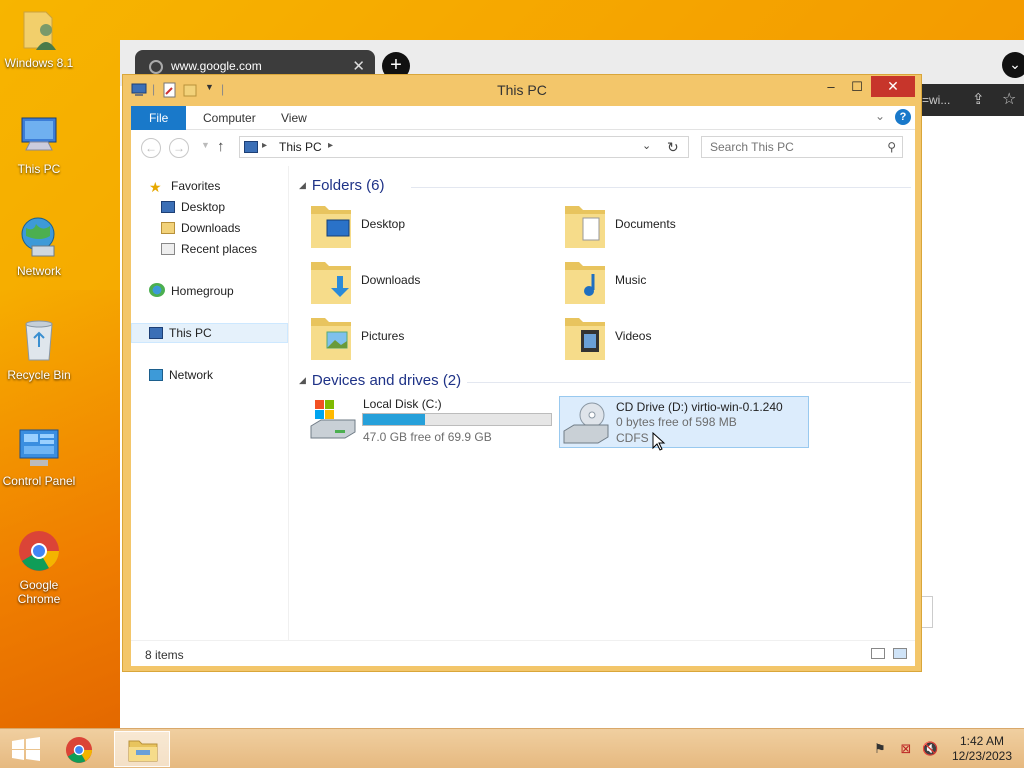  I want to click on pictures-folder-icon, so click(331, 339).